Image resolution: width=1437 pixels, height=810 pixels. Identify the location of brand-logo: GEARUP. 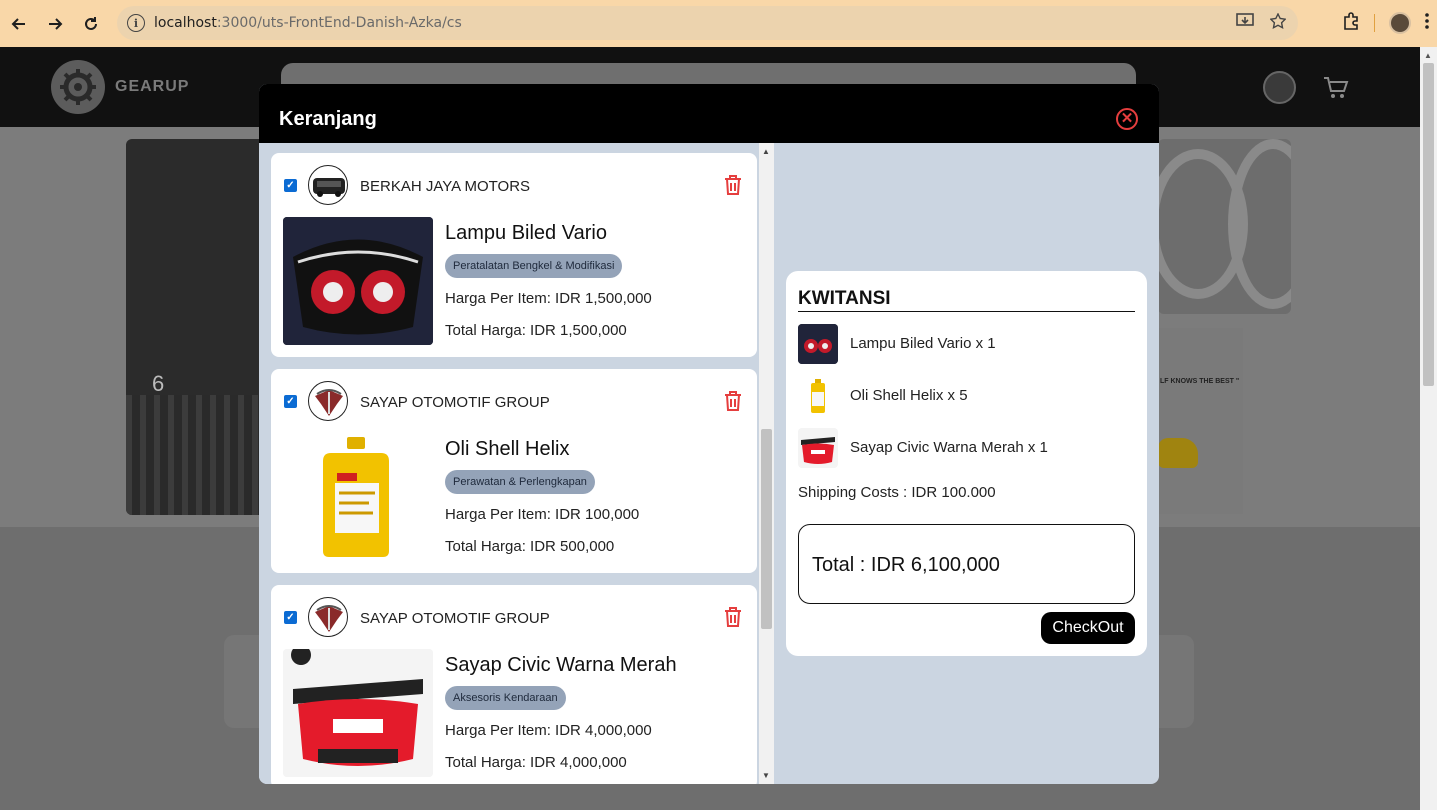
(120, 87).